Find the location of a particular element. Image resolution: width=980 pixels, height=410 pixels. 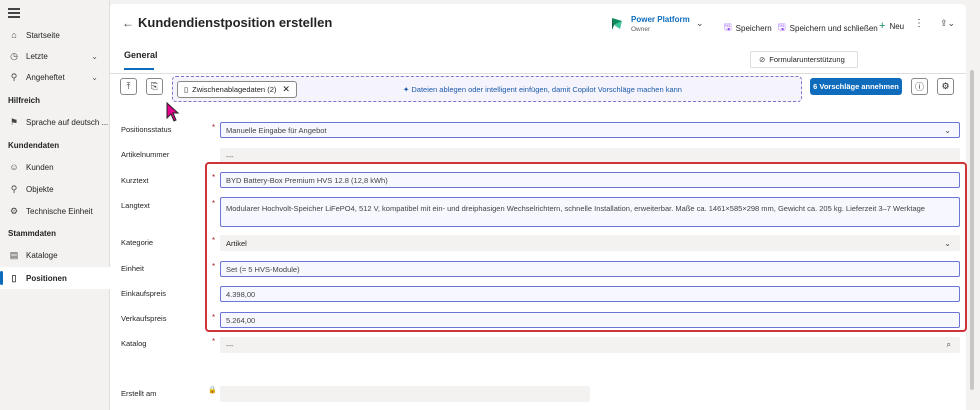

label-einkaufspreis: Einkaufspreis is located at coordinates (144, 293).